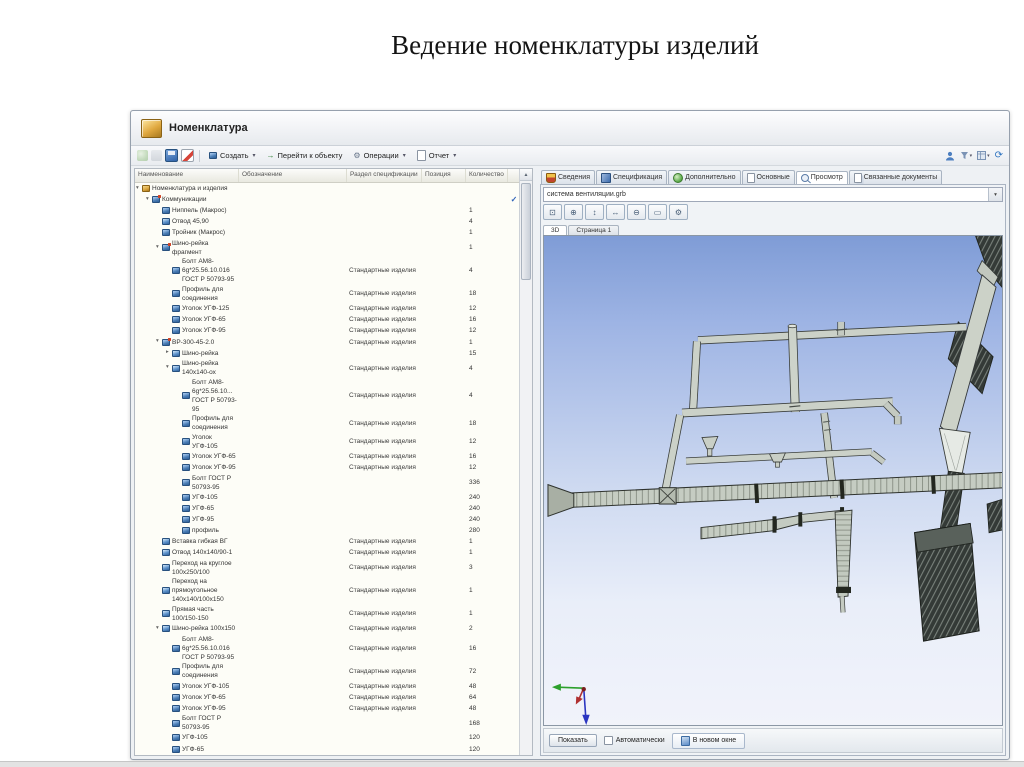 Image resolution: width=1024 pixels, height=767 pixels. I want to click on goto-object-button: → Перейти к объекту, so click(305, 155).